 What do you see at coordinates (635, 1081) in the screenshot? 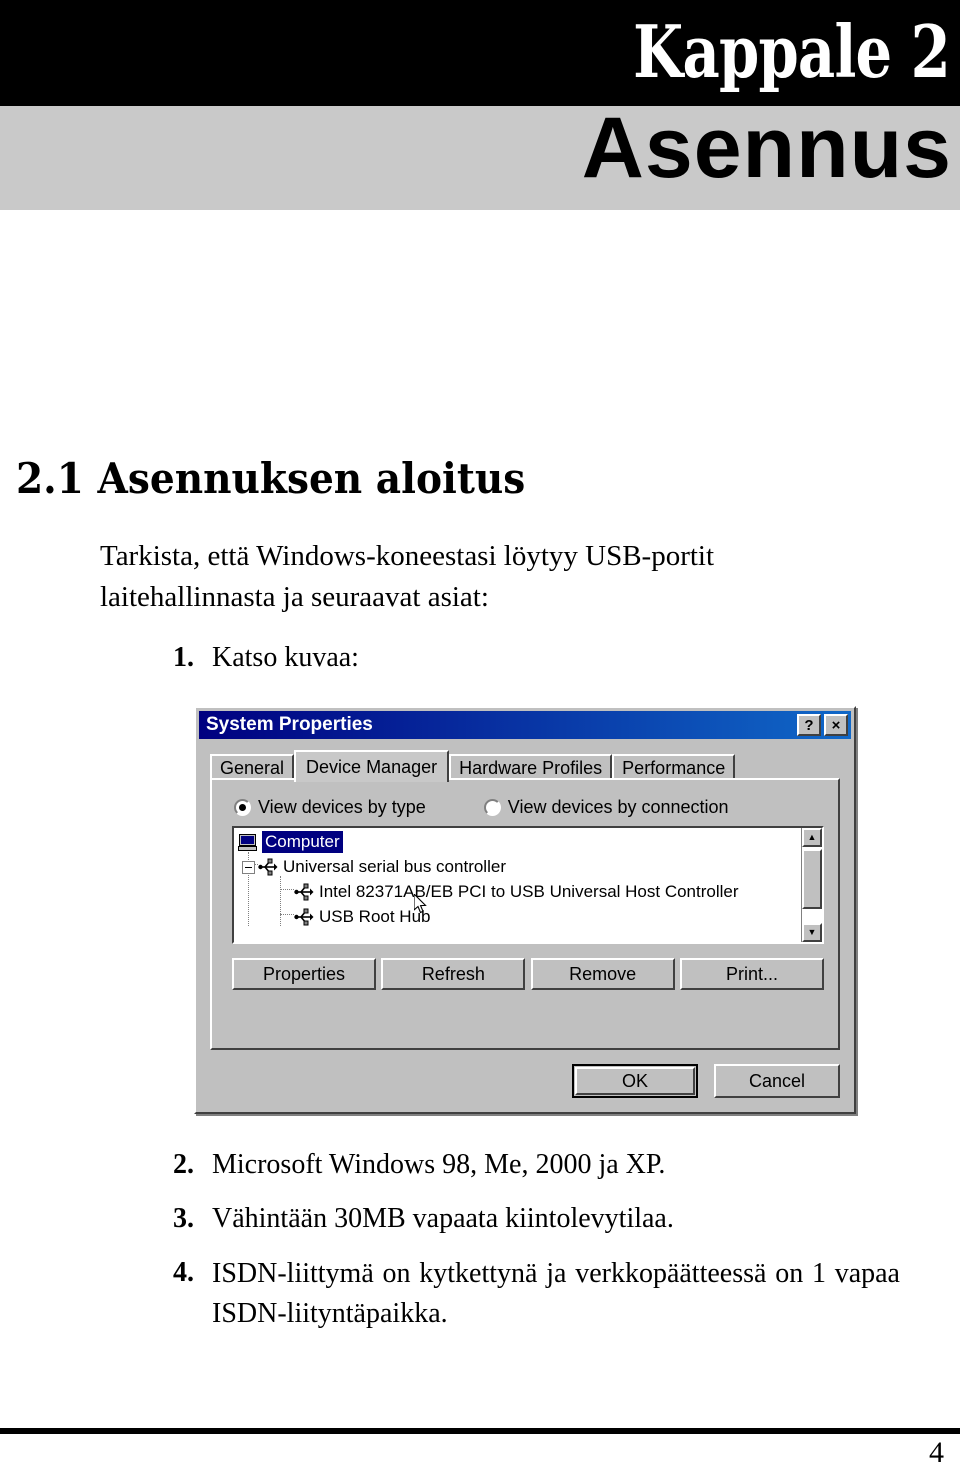
I see `ok-button: OK` at bounding box center [635, 1081].